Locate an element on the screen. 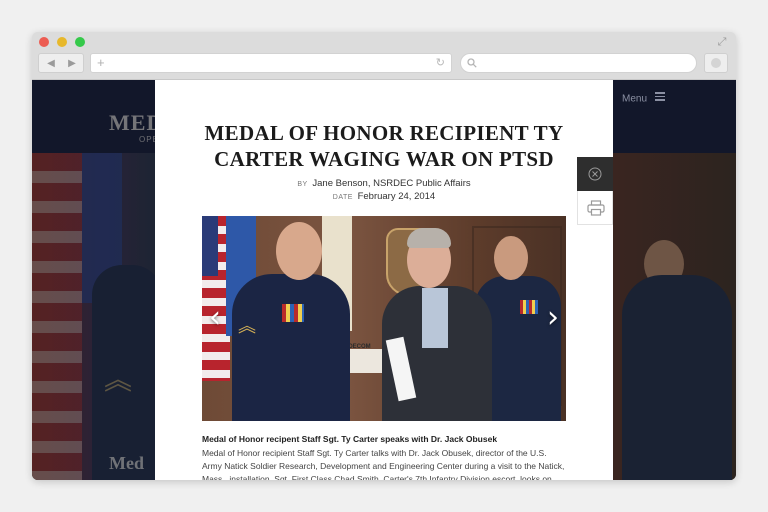 The image size is (768, 512). byline-label: BY is located at coordinates (302, 184).